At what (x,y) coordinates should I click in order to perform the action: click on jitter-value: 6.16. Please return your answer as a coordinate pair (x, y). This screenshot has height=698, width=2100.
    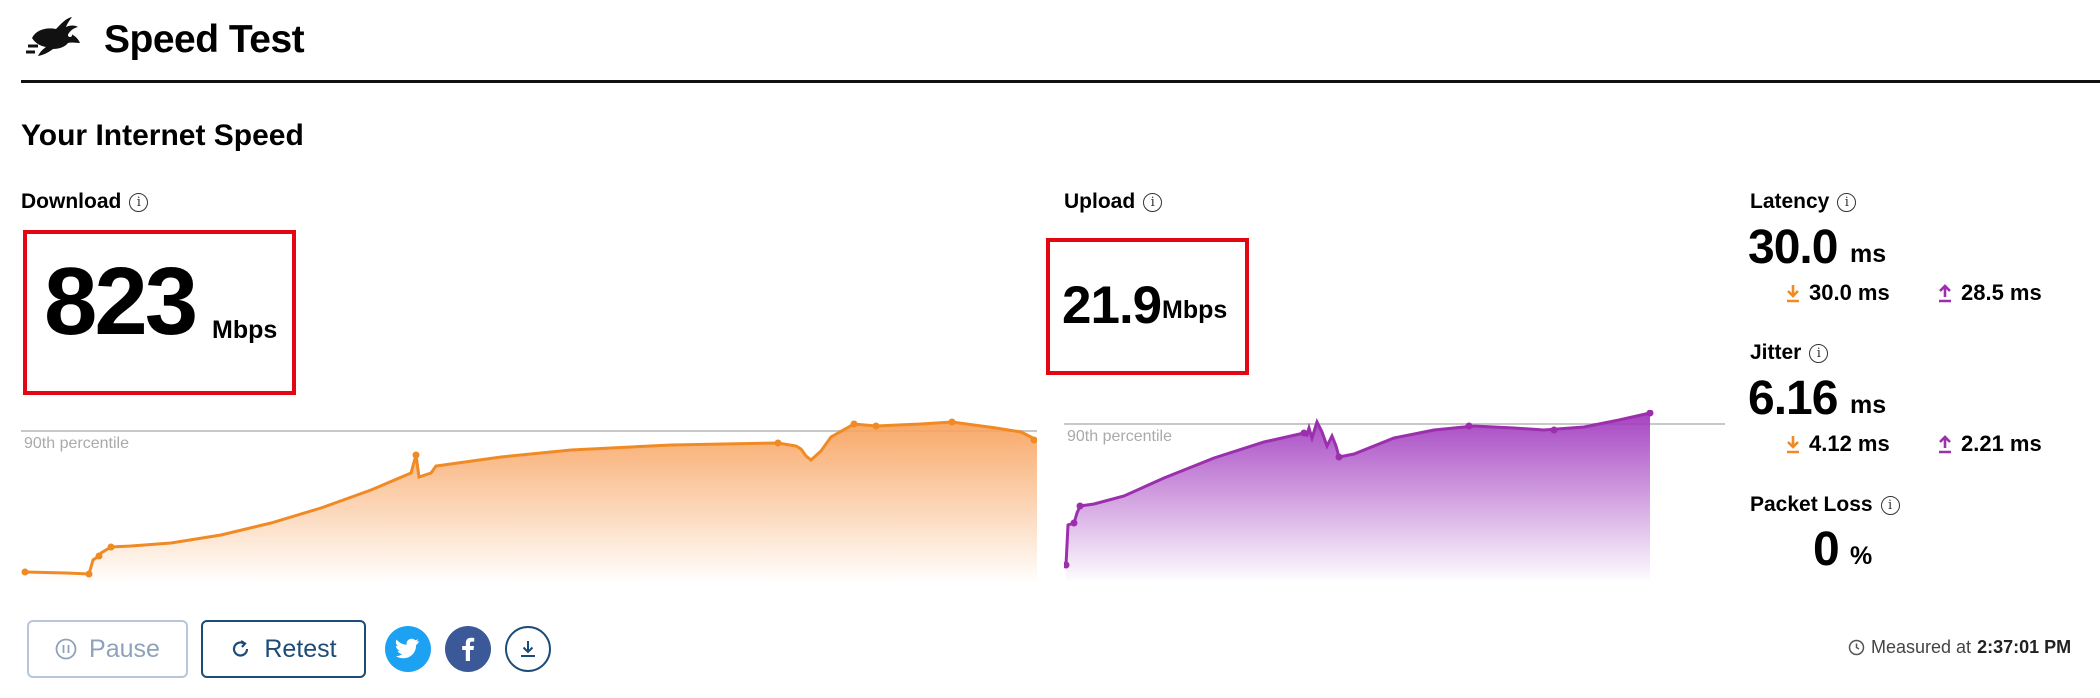
    Looking at the image, I should click on (1793, 398).